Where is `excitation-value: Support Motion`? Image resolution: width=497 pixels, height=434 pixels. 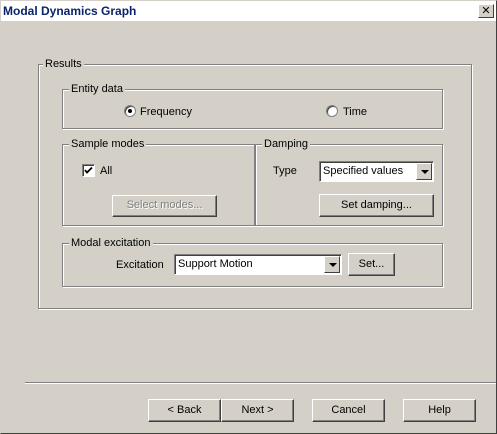 excitation-value: Support Motion is located at coordinates (215, 264).